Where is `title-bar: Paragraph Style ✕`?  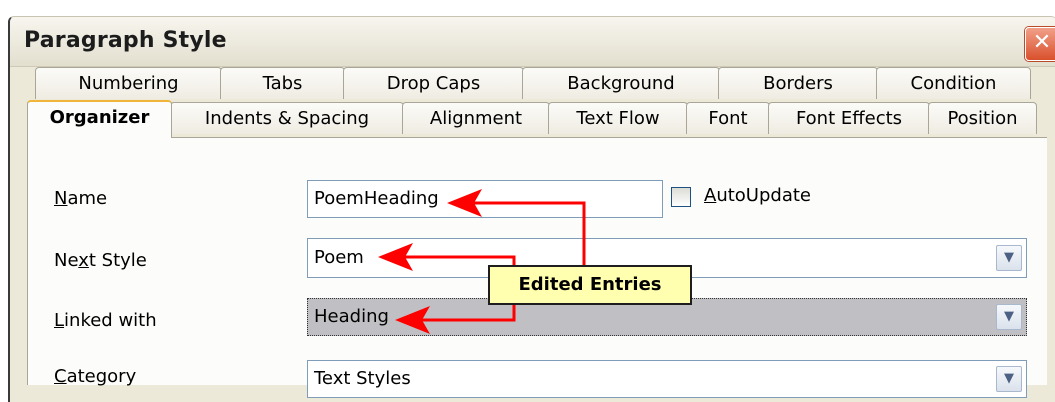
title-bar: Paragraph Style ✕ is located at coordinates (532, 42).